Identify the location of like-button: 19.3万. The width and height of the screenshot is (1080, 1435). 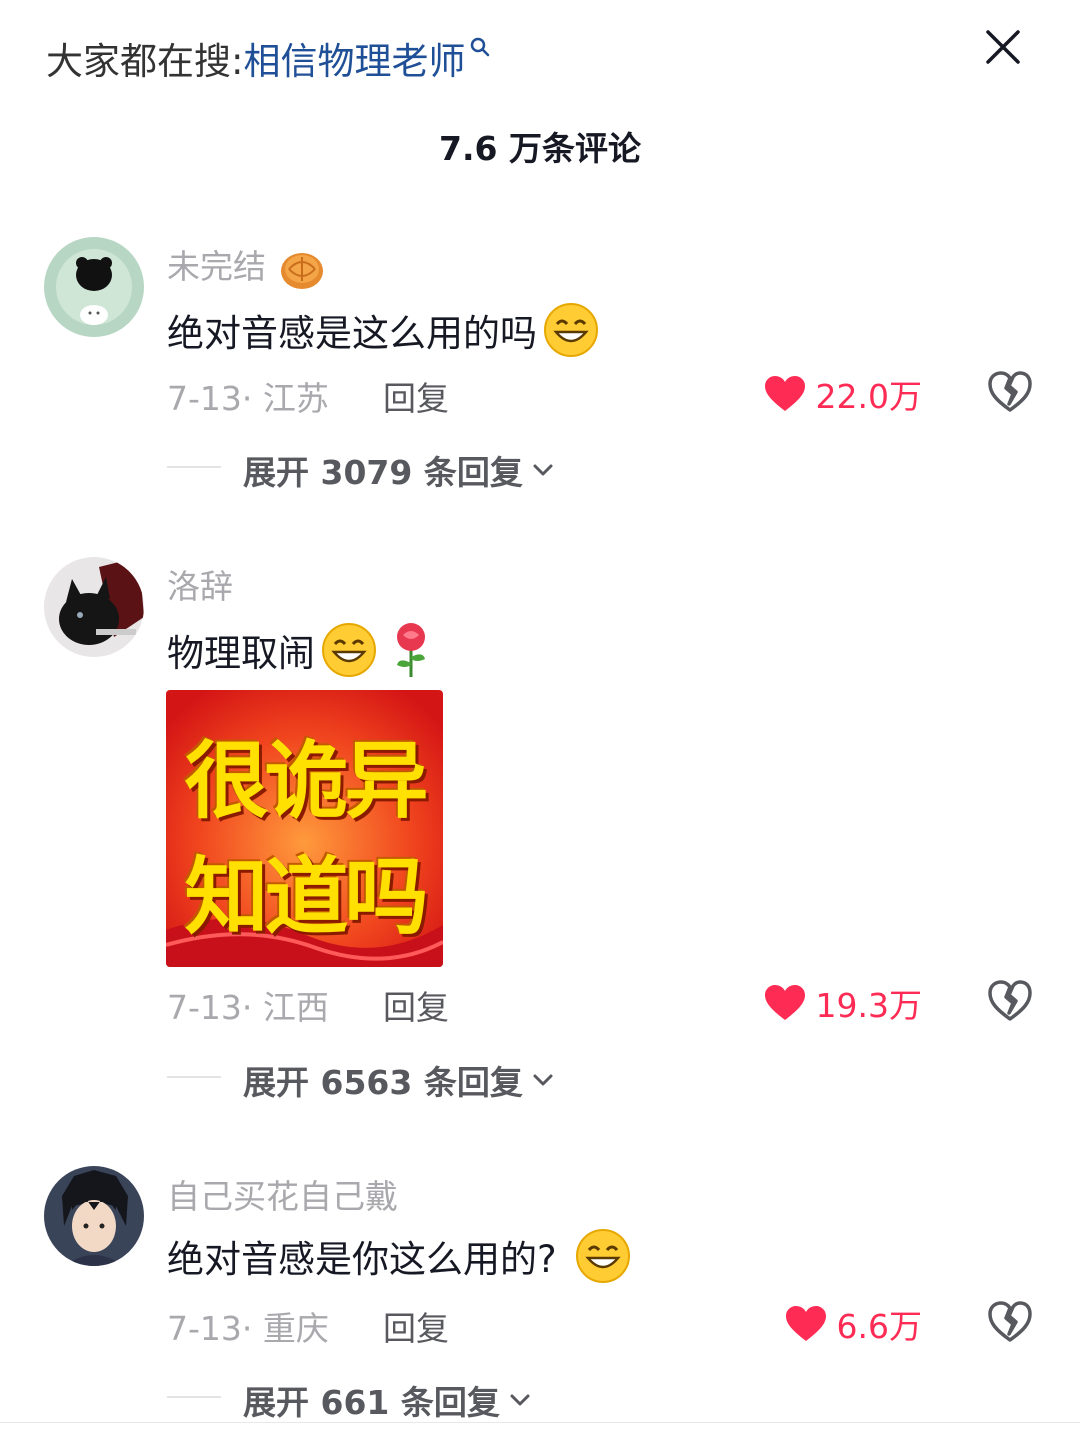
(843, 1003).